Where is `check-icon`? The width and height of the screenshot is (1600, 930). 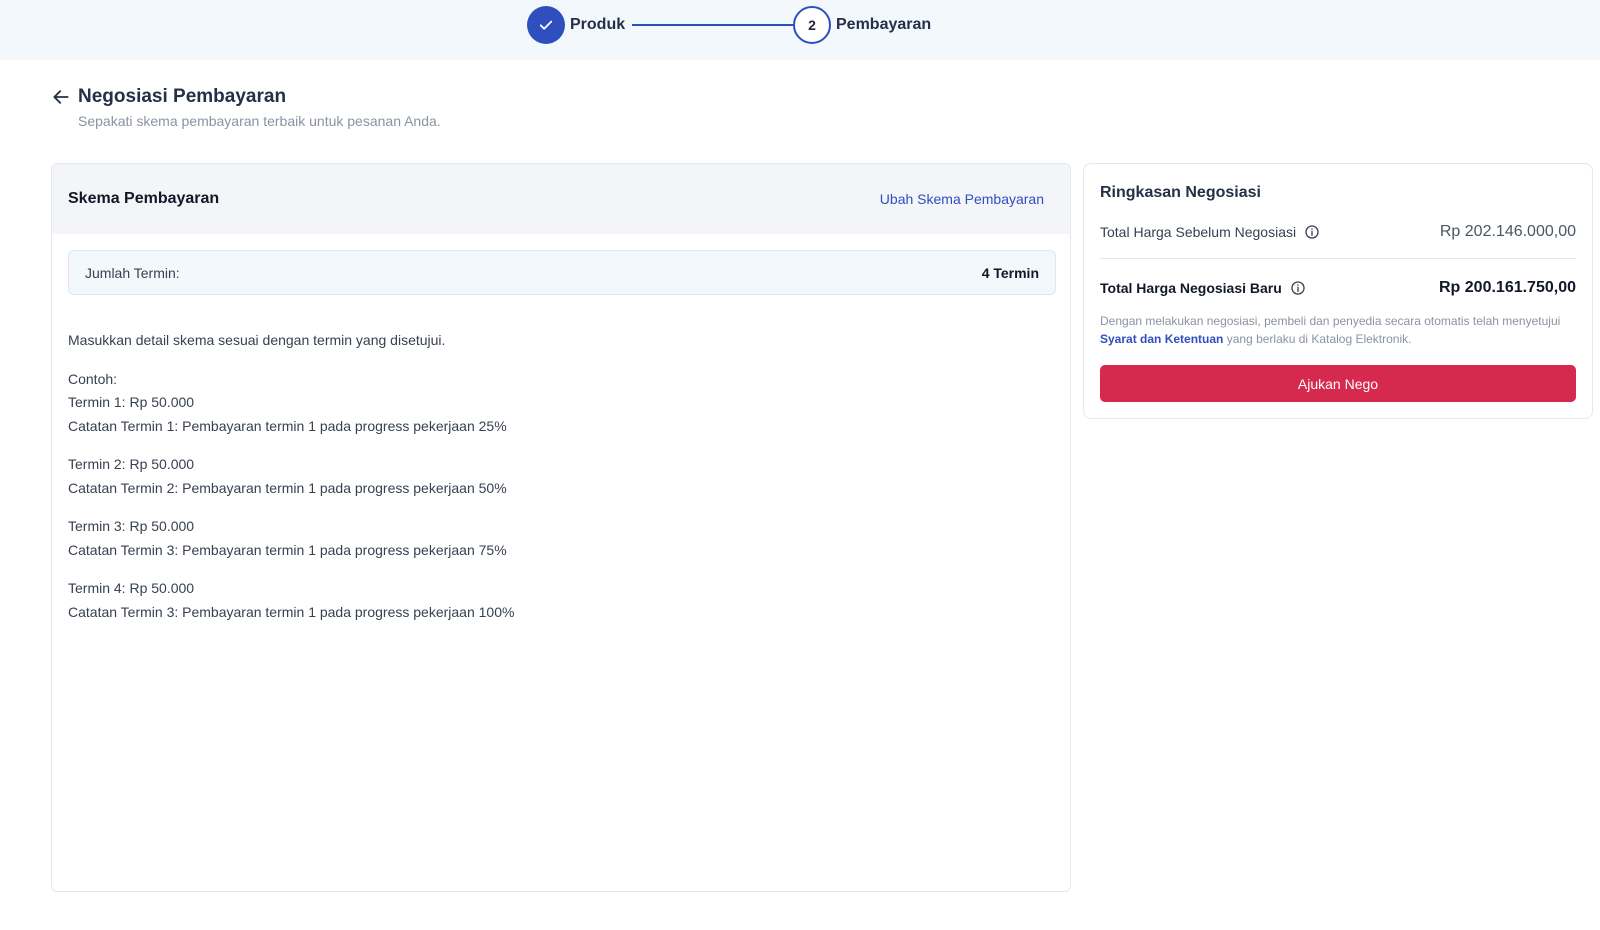 check-icon is located at coordinates (546, 25).